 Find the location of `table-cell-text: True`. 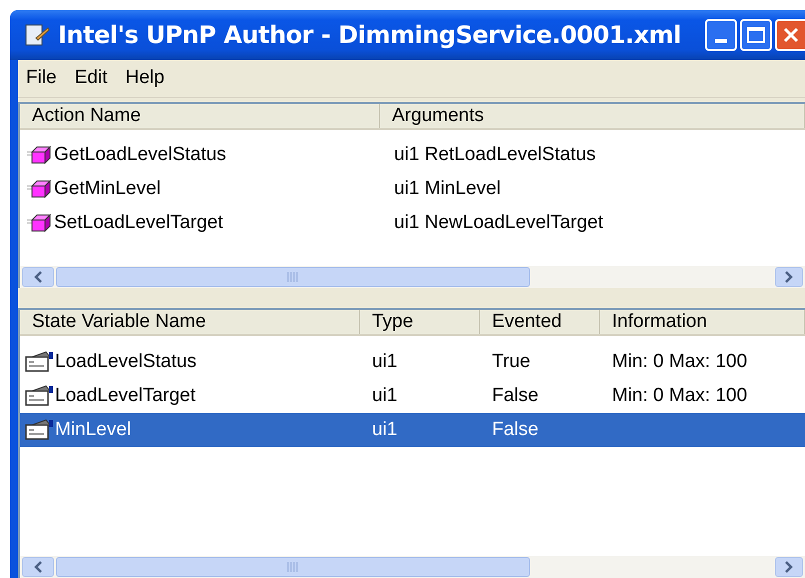

table-cell-text: True is located at coordinates (511, 362).